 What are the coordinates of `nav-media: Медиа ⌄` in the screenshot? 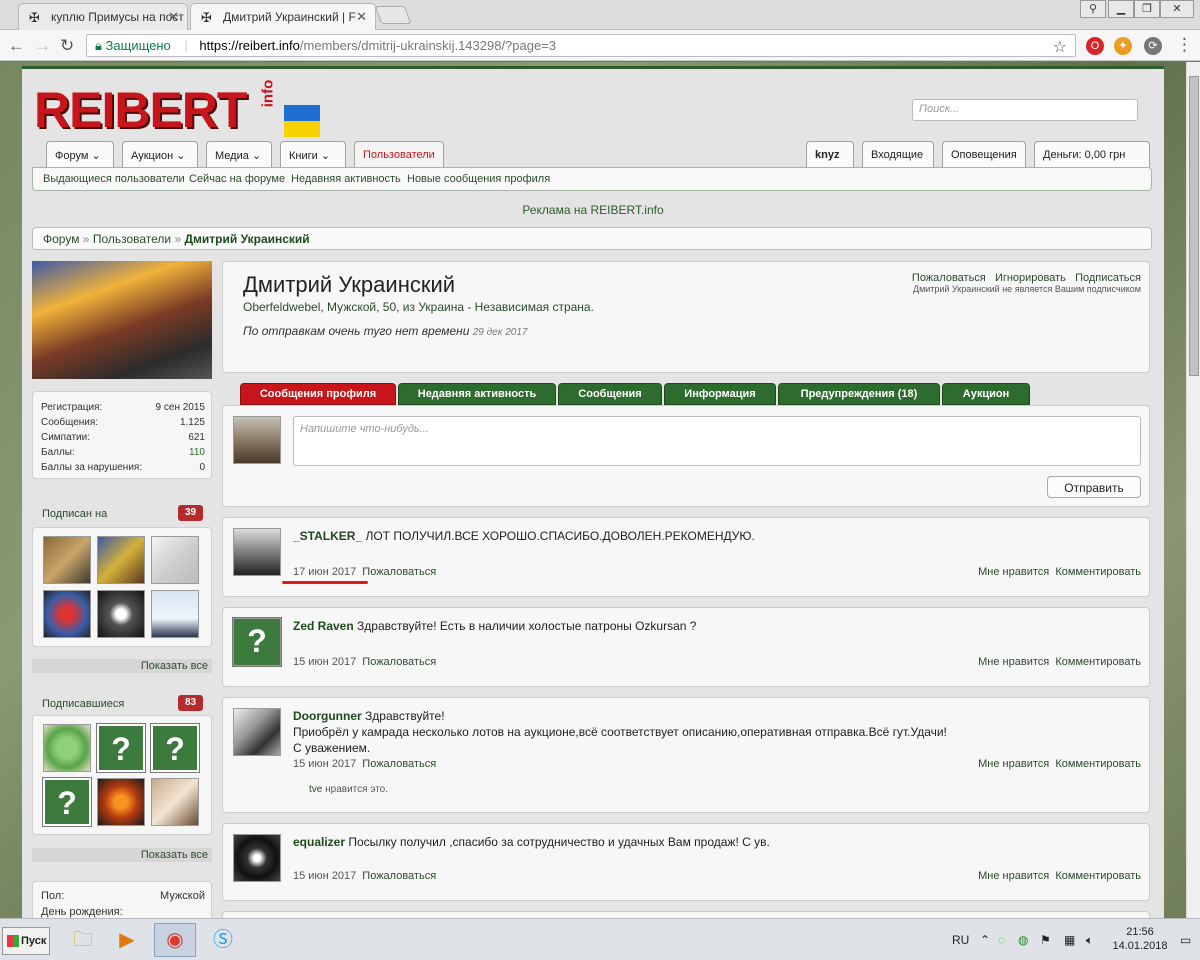 It's located at (239, 154).